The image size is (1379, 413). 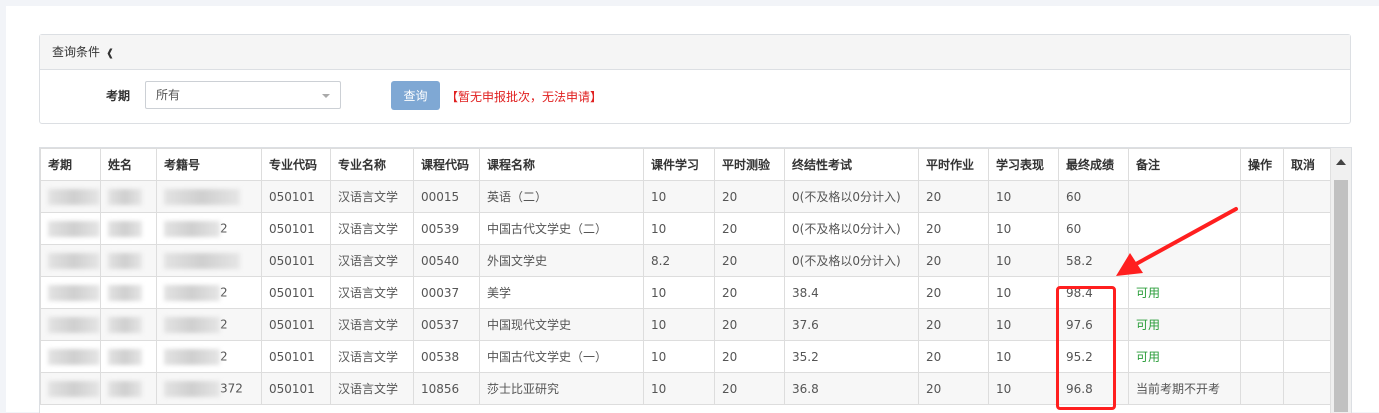 I want to click on cell-course-name: 中国古代文学史（一）, so click(x=561, y=356).